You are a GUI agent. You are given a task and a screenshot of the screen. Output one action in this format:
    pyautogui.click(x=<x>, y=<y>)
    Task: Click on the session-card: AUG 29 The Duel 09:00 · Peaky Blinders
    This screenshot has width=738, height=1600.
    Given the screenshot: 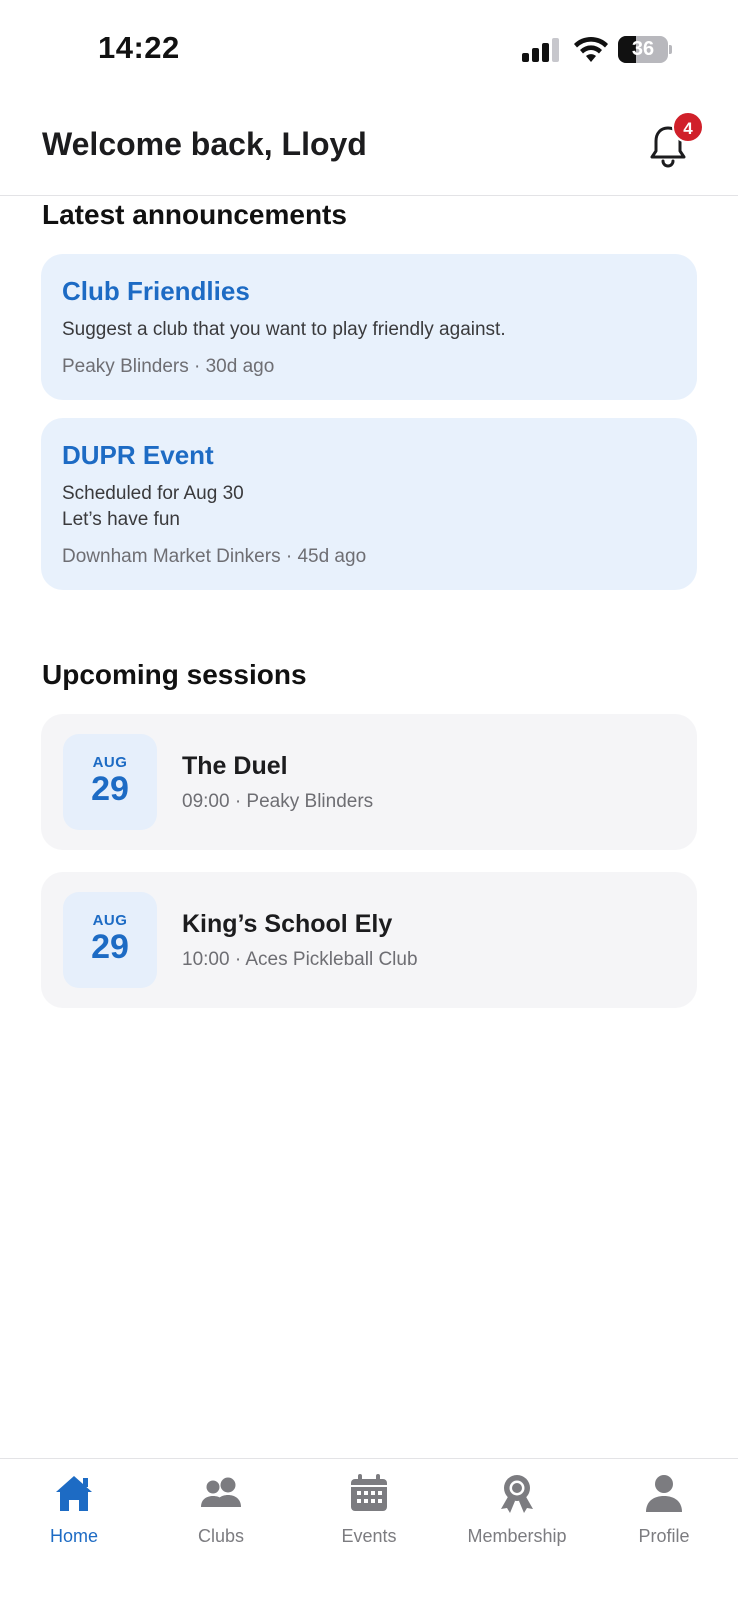 What is the action you would take?
    pyautogui.click(x=369, y=782)
    